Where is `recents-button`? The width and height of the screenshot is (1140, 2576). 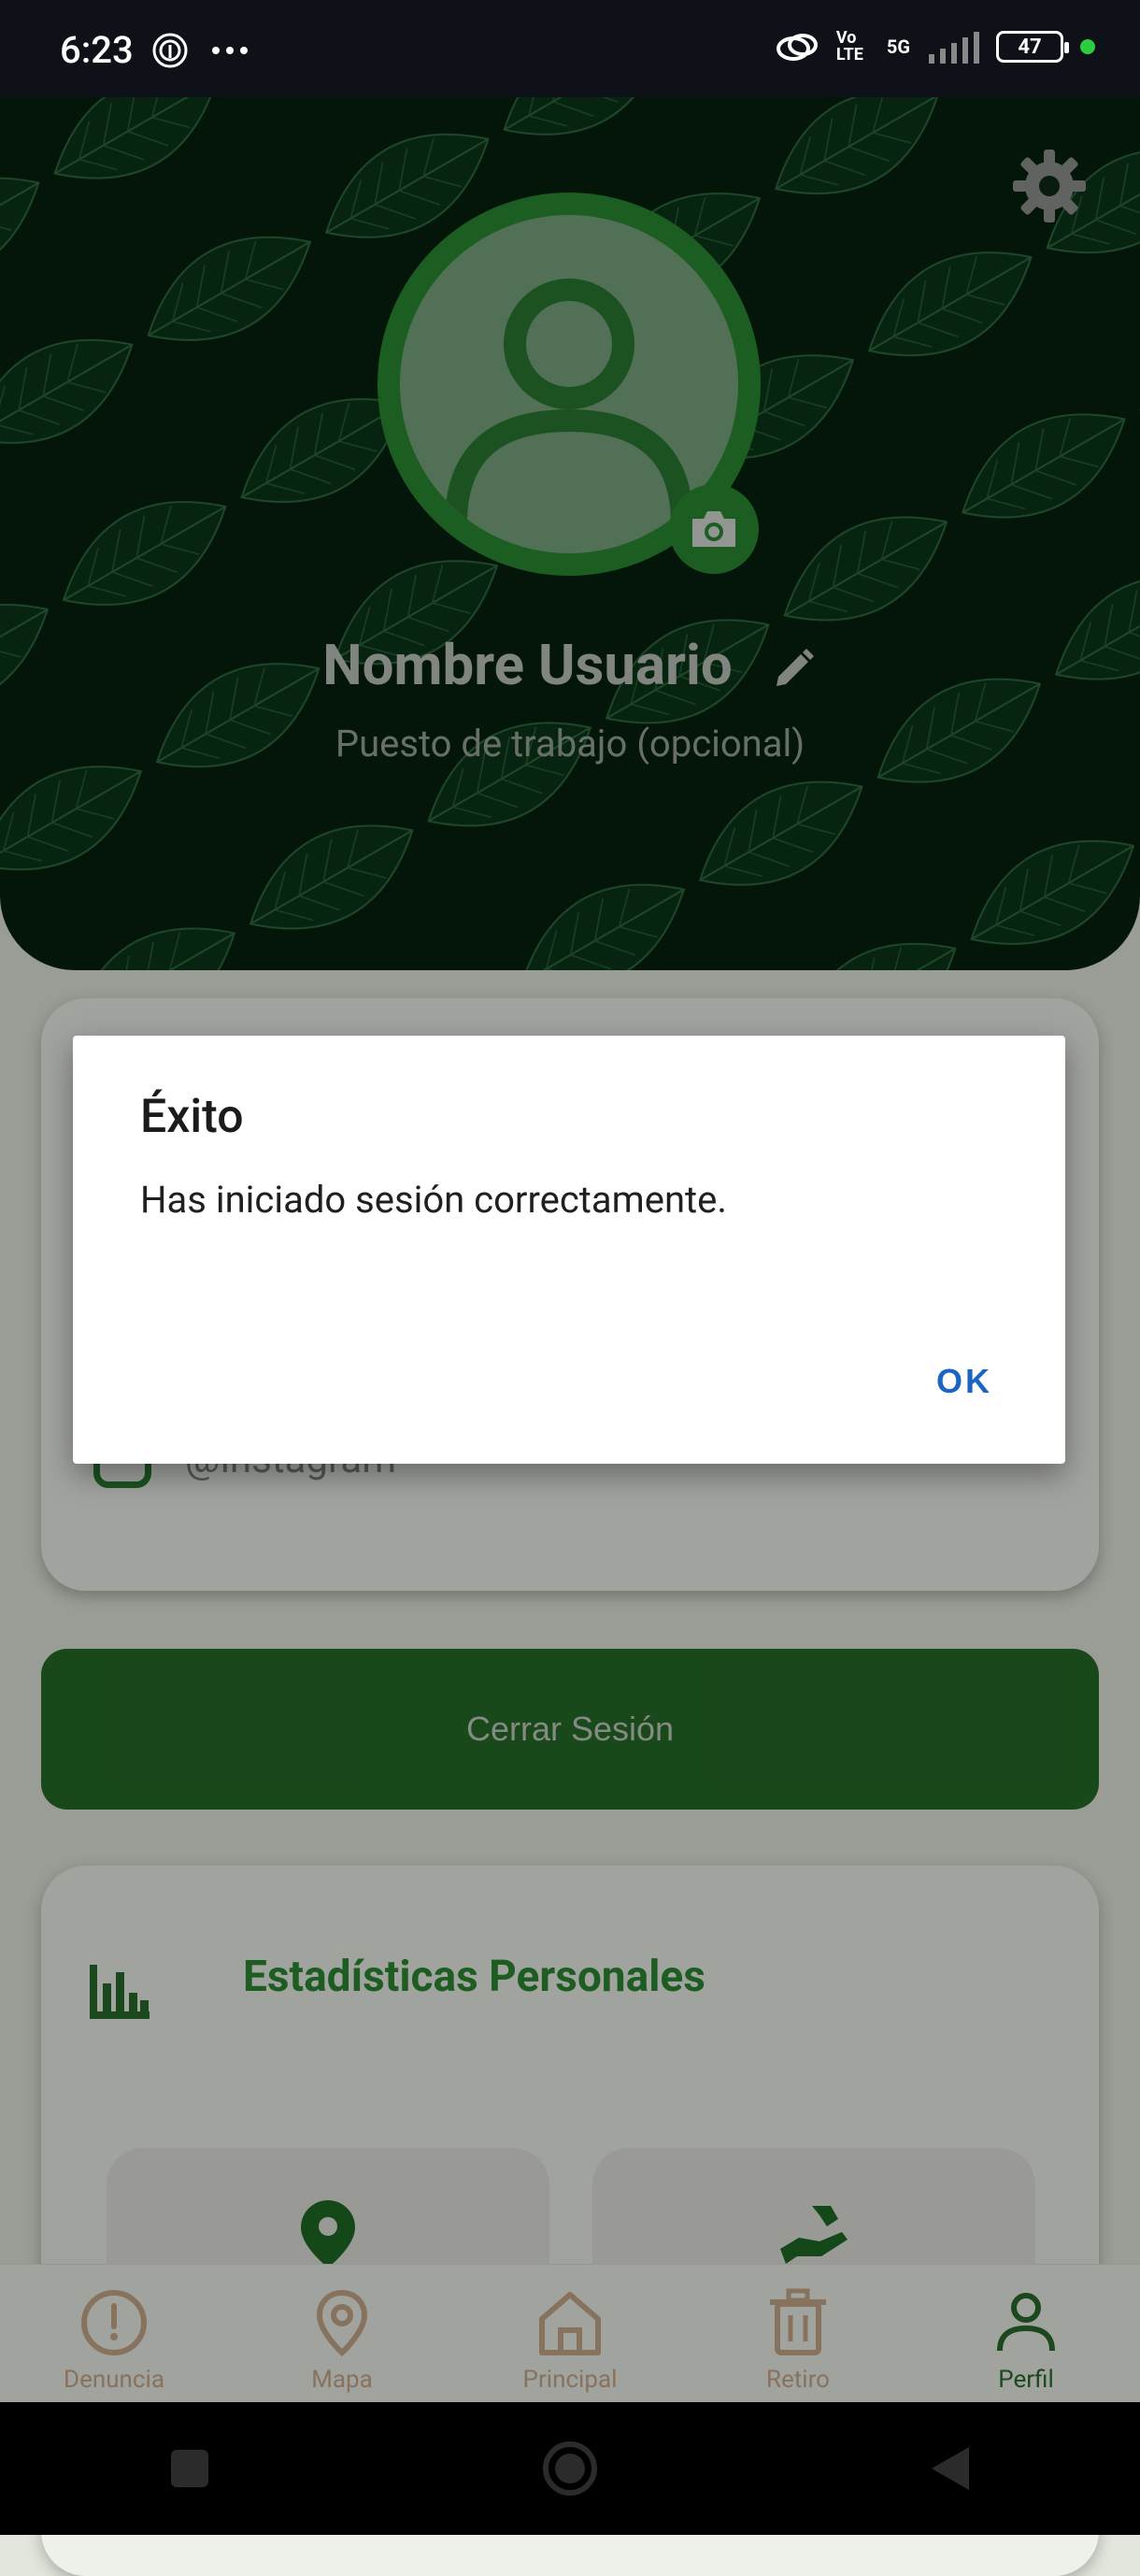 recents-button is located at coordinates (190, 2468).